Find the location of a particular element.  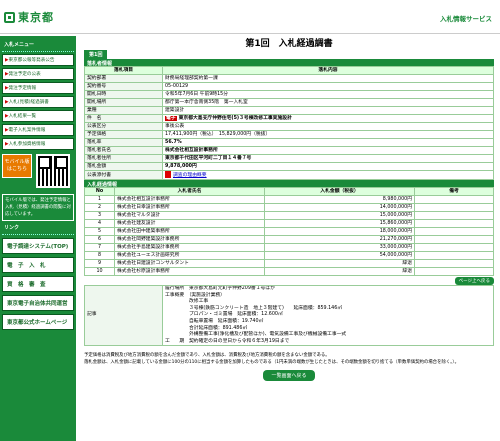

table-row: 落札率 56.7% is located at coordinates (289, 142).